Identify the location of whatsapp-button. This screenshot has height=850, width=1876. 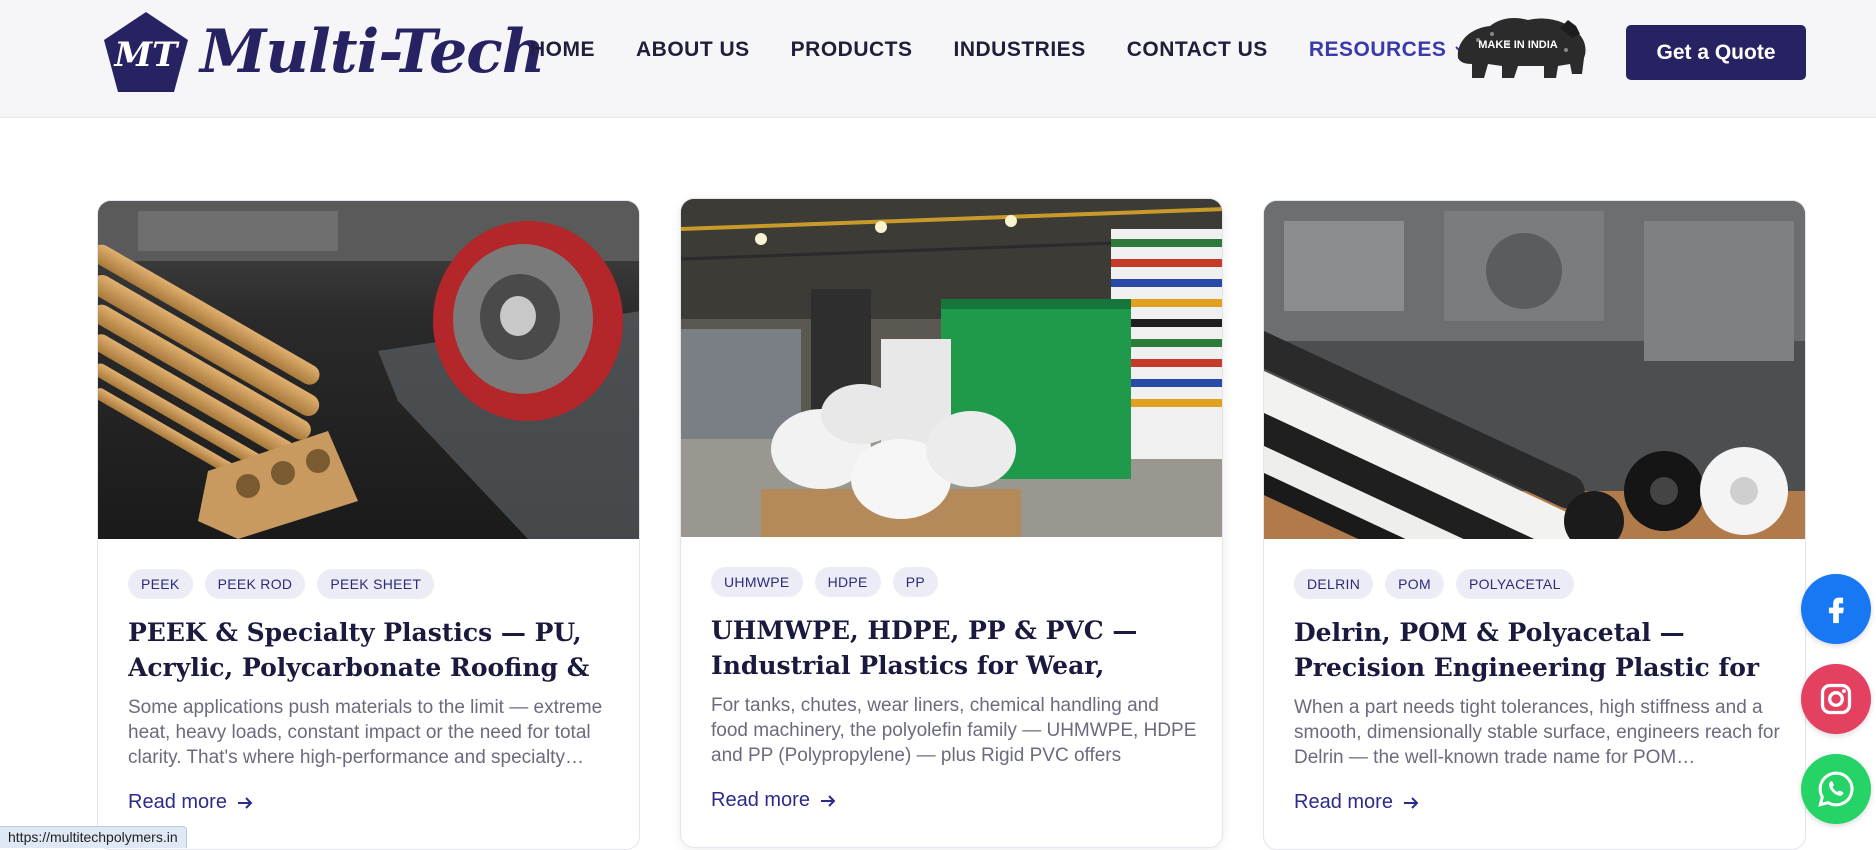
(1836, 789).